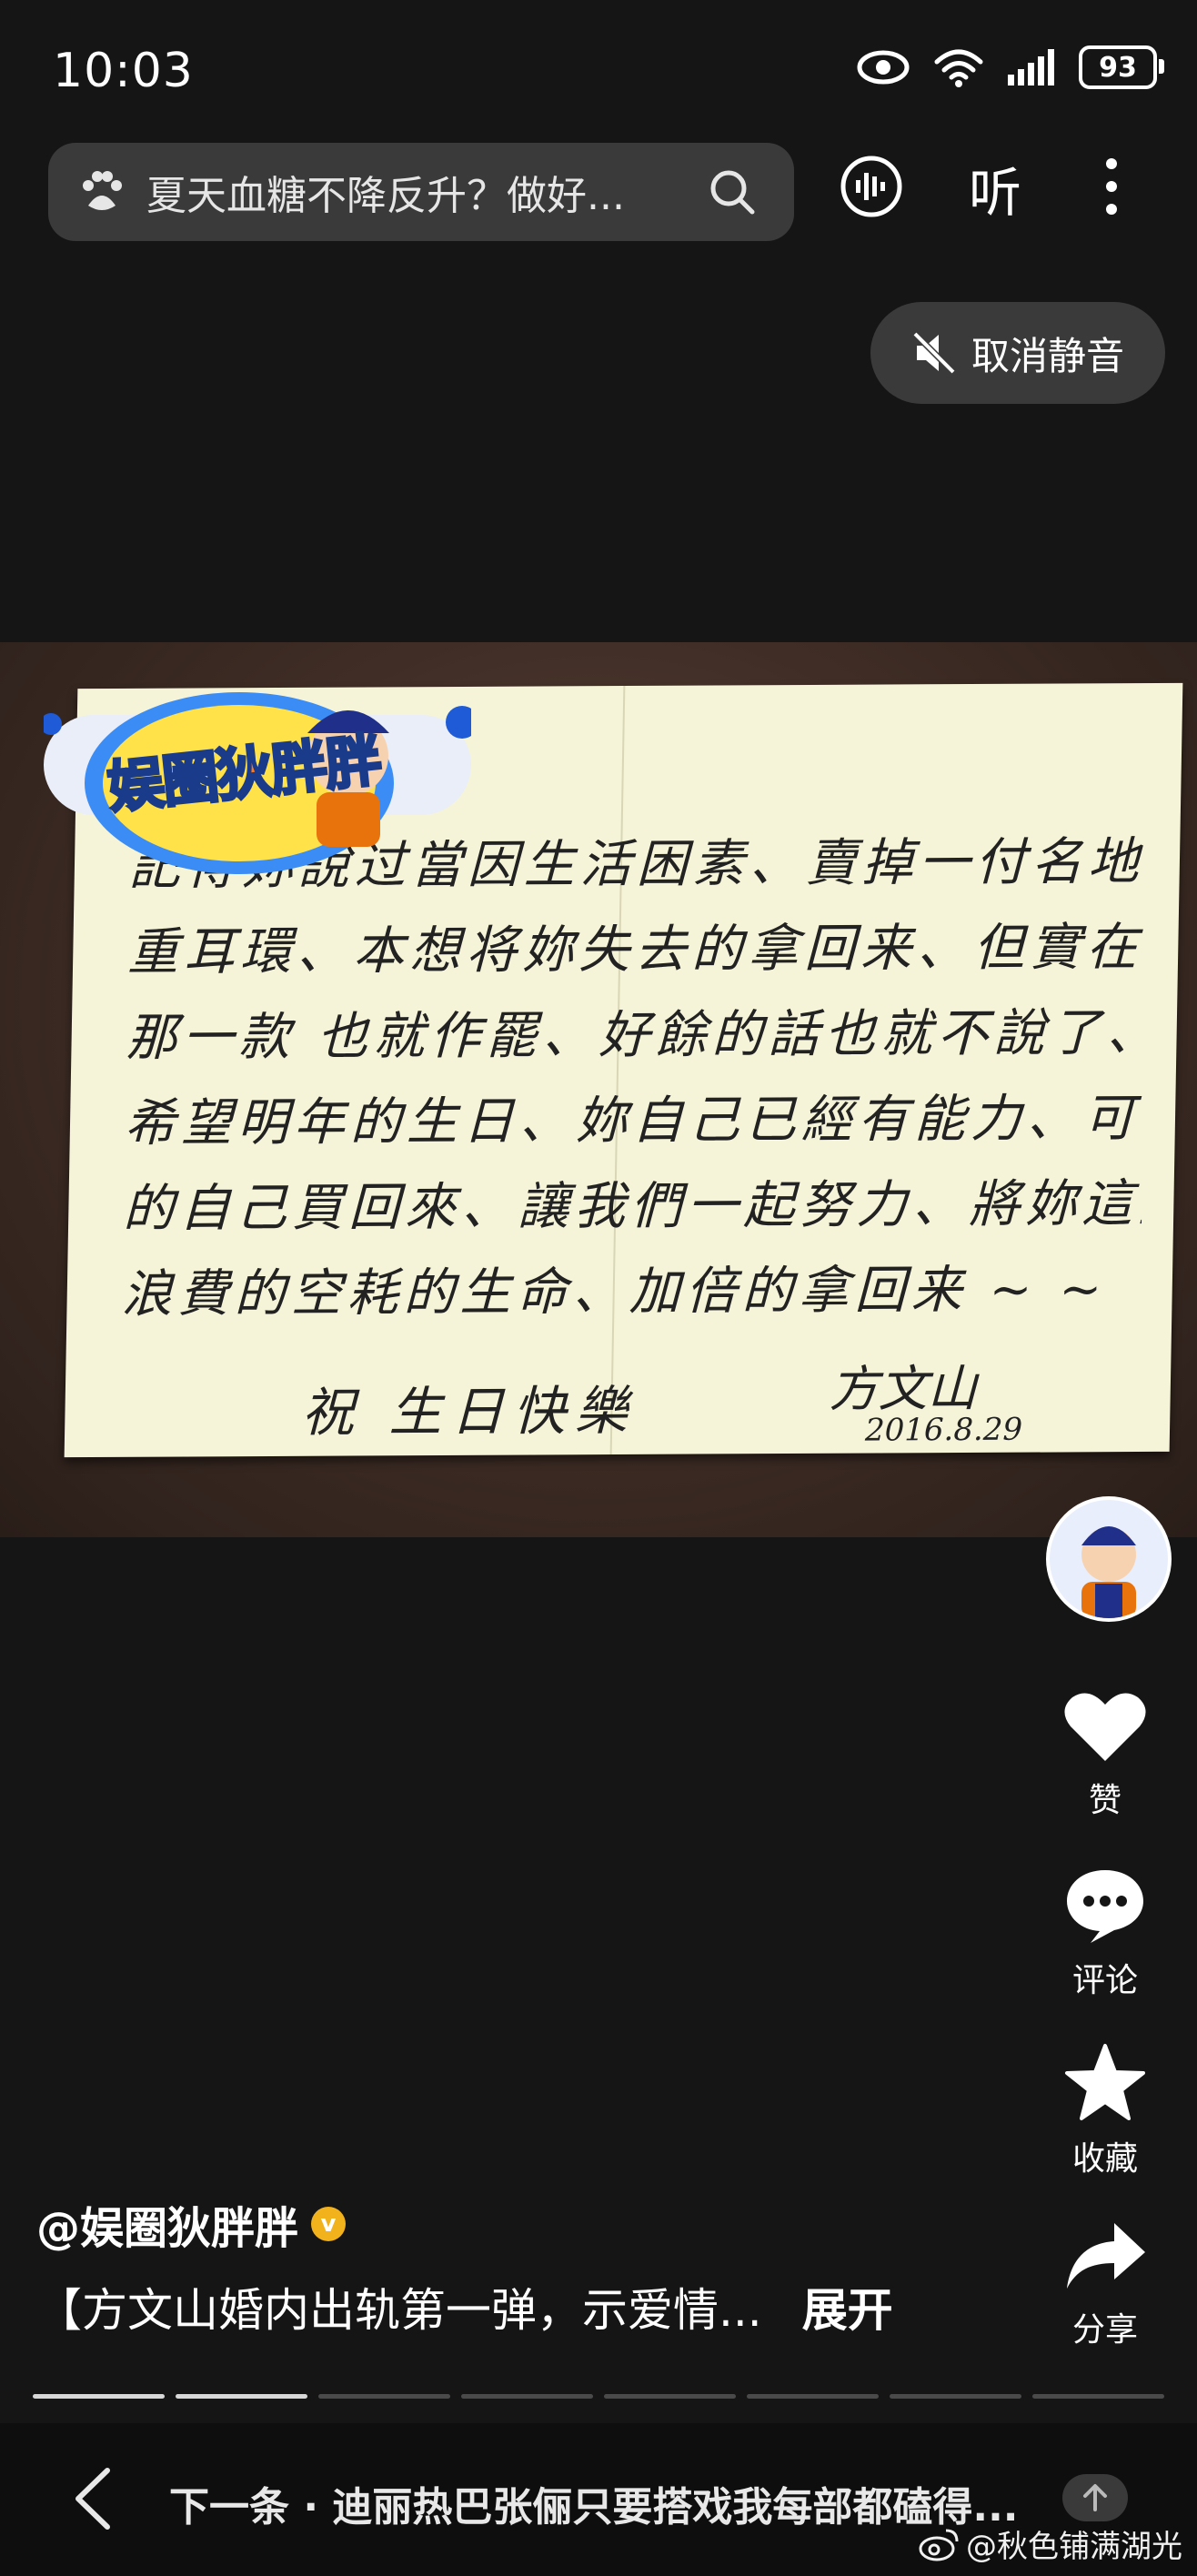 Image resolution: width=1197 pixels, height=2576 pixels. I want to click on author-avatar, so click(1109, 1559).